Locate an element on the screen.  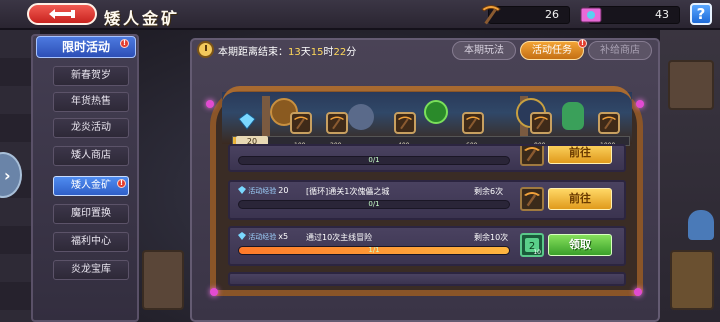
pickaxe-counter: 26 is located at coordinates (525, 15).